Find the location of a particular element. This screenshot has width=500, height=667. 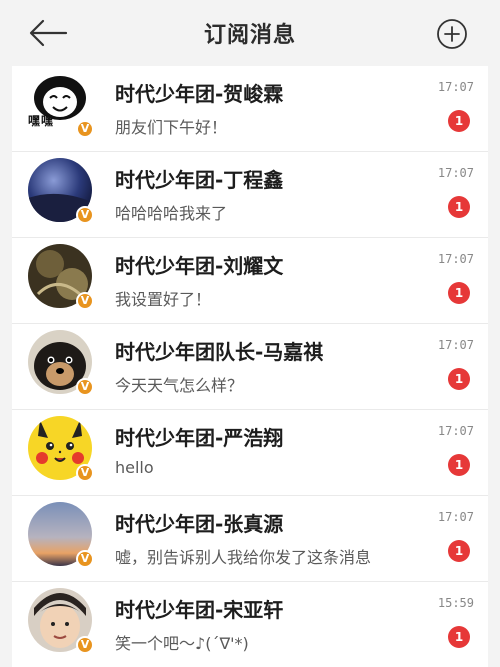

back-arrow-icon is located at coordinates (48, 33).